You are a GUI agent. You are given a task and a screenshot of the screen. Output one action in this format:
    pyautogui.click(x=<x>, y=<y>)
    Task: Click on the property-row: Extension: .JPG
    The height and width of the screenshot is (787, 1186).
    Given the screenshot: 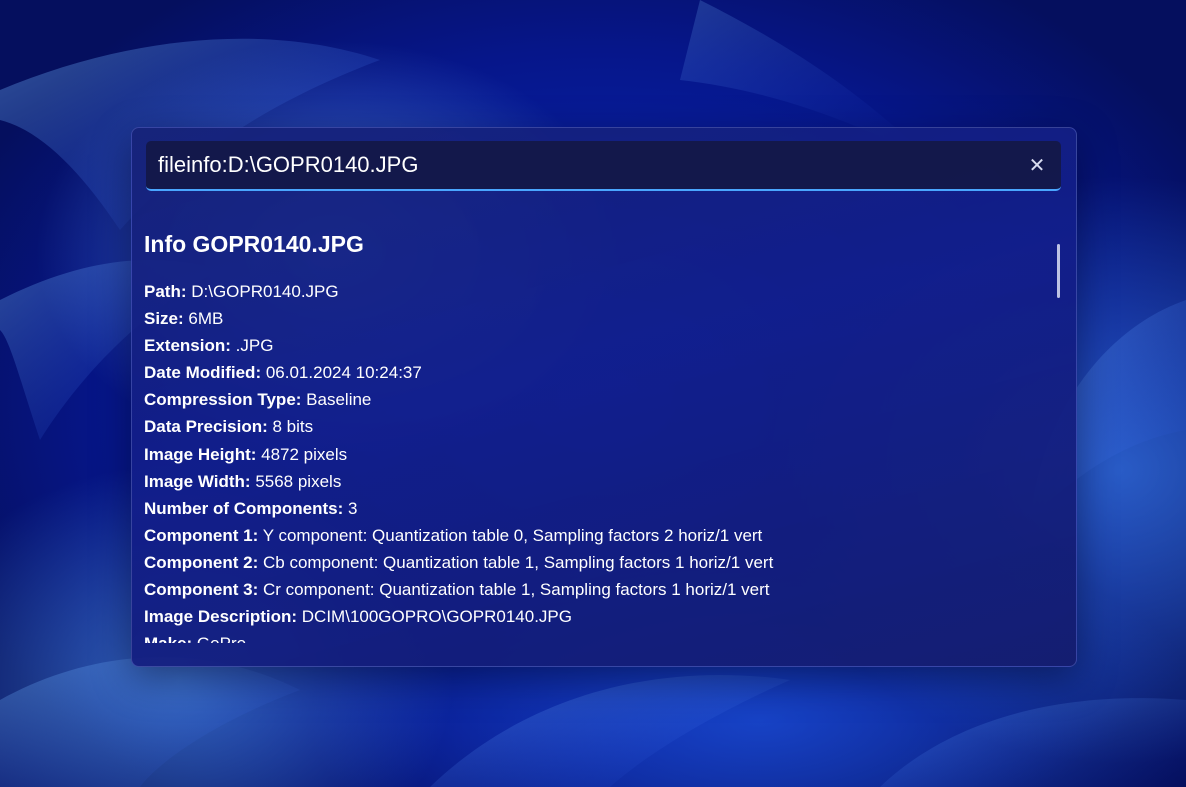 What is the action you would take?
    pyautogui.click(x=584, y=345)
    